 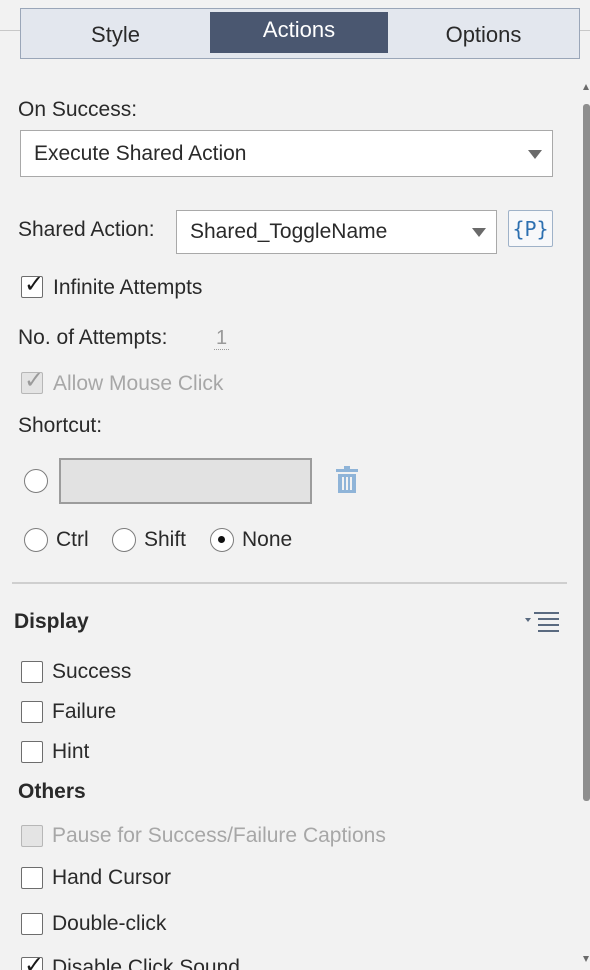 What do you see at coordinates (185, 481) in the screenshot?
I see `shortcut-input` at bounding box center [185, 481].